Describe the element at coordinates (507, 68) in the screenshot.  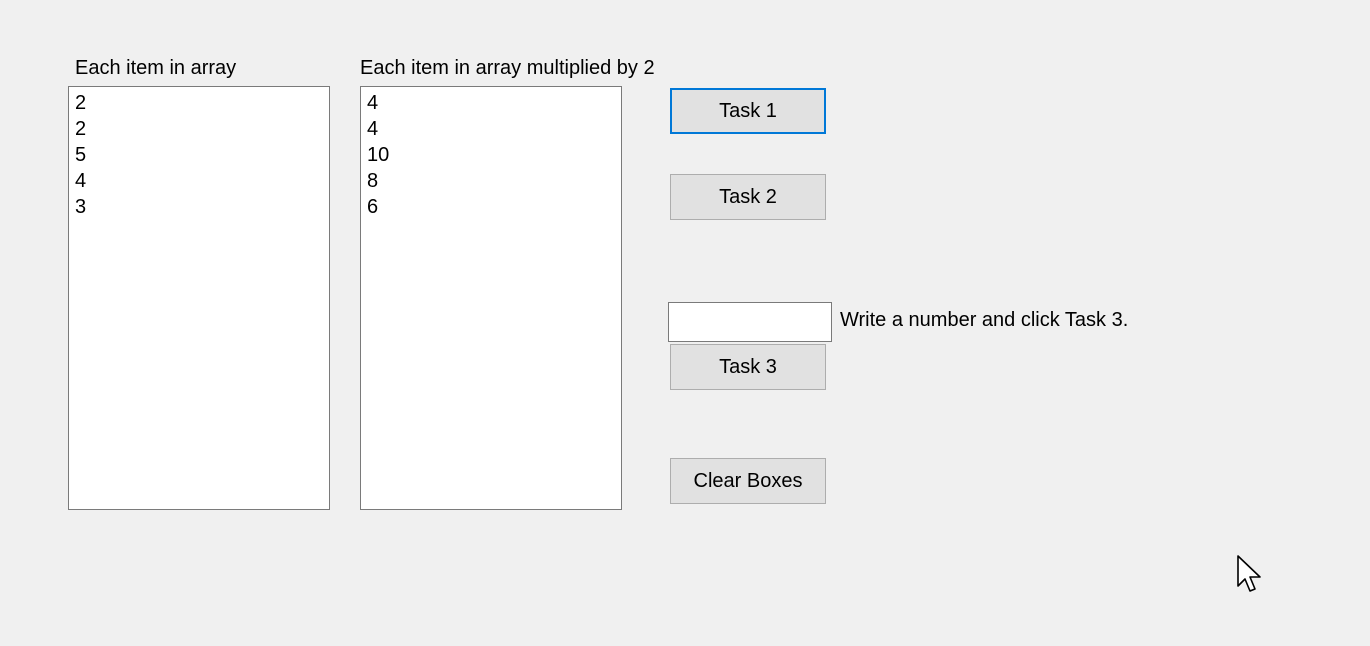
I see `list2-label: Each item in array multiplied by 2` at that location.